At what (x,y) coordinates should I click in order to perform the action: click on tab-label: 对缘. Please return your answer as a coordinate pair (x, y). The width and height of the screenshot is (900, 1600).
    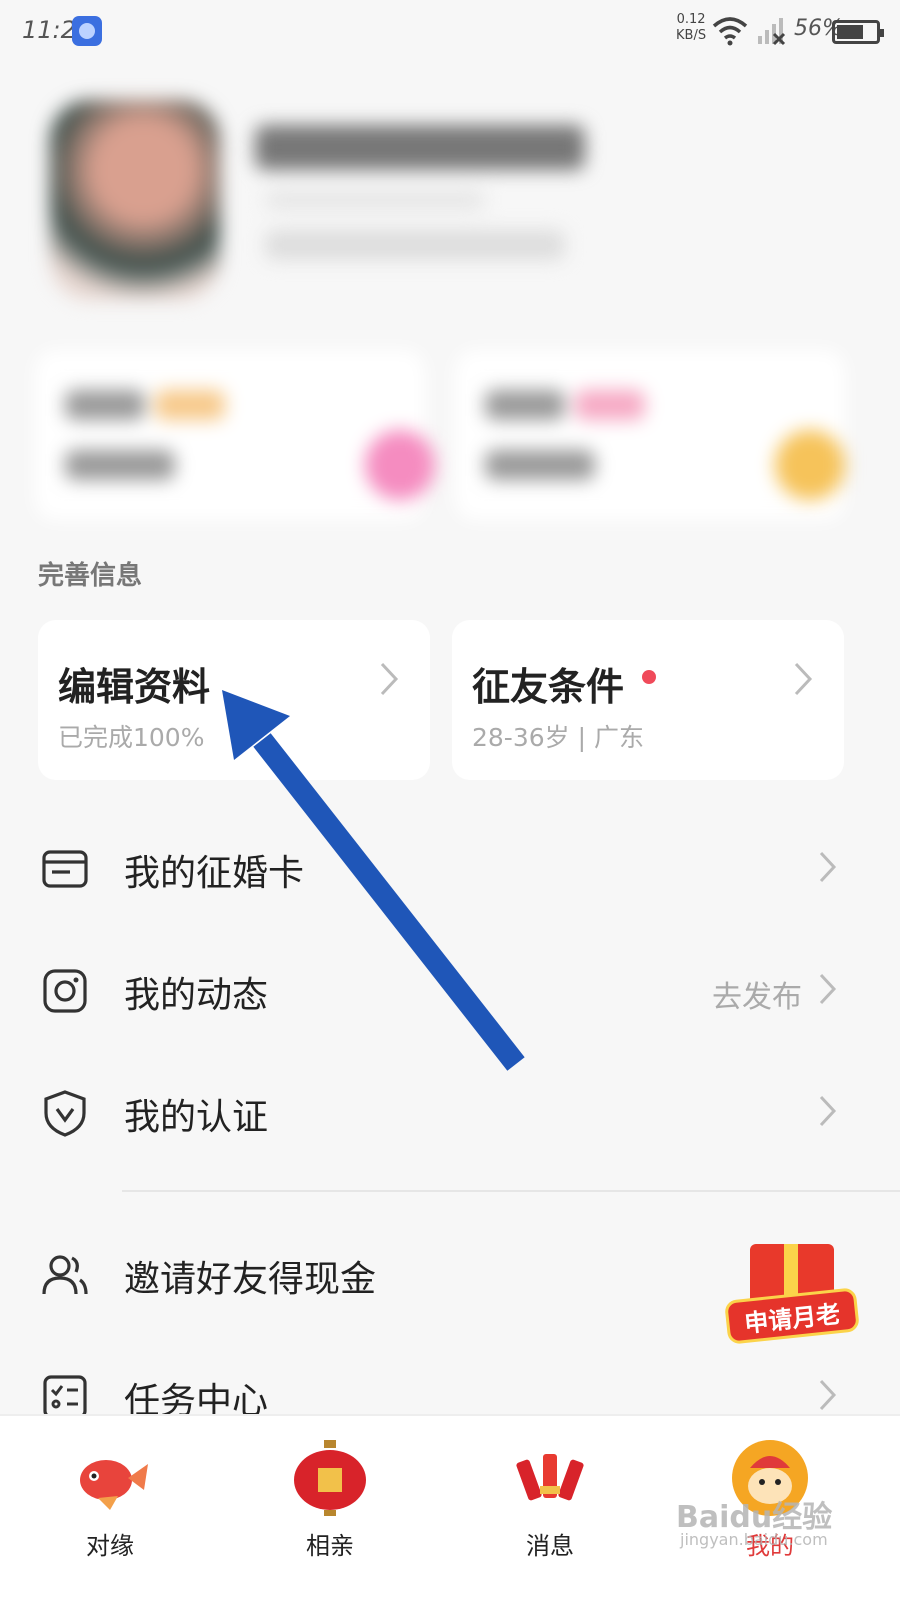
    Looking at the image, I should click on (110, 1546).